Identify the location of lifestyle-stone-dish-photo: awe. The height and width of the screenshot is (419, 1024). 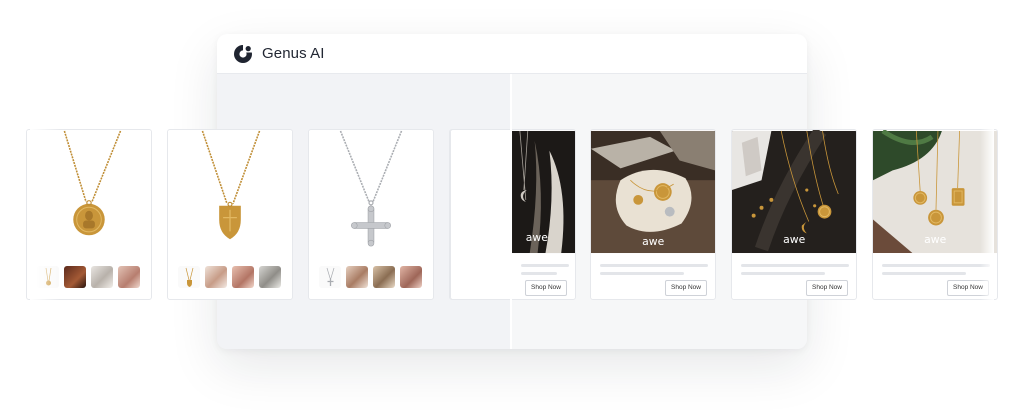
(653, 192).